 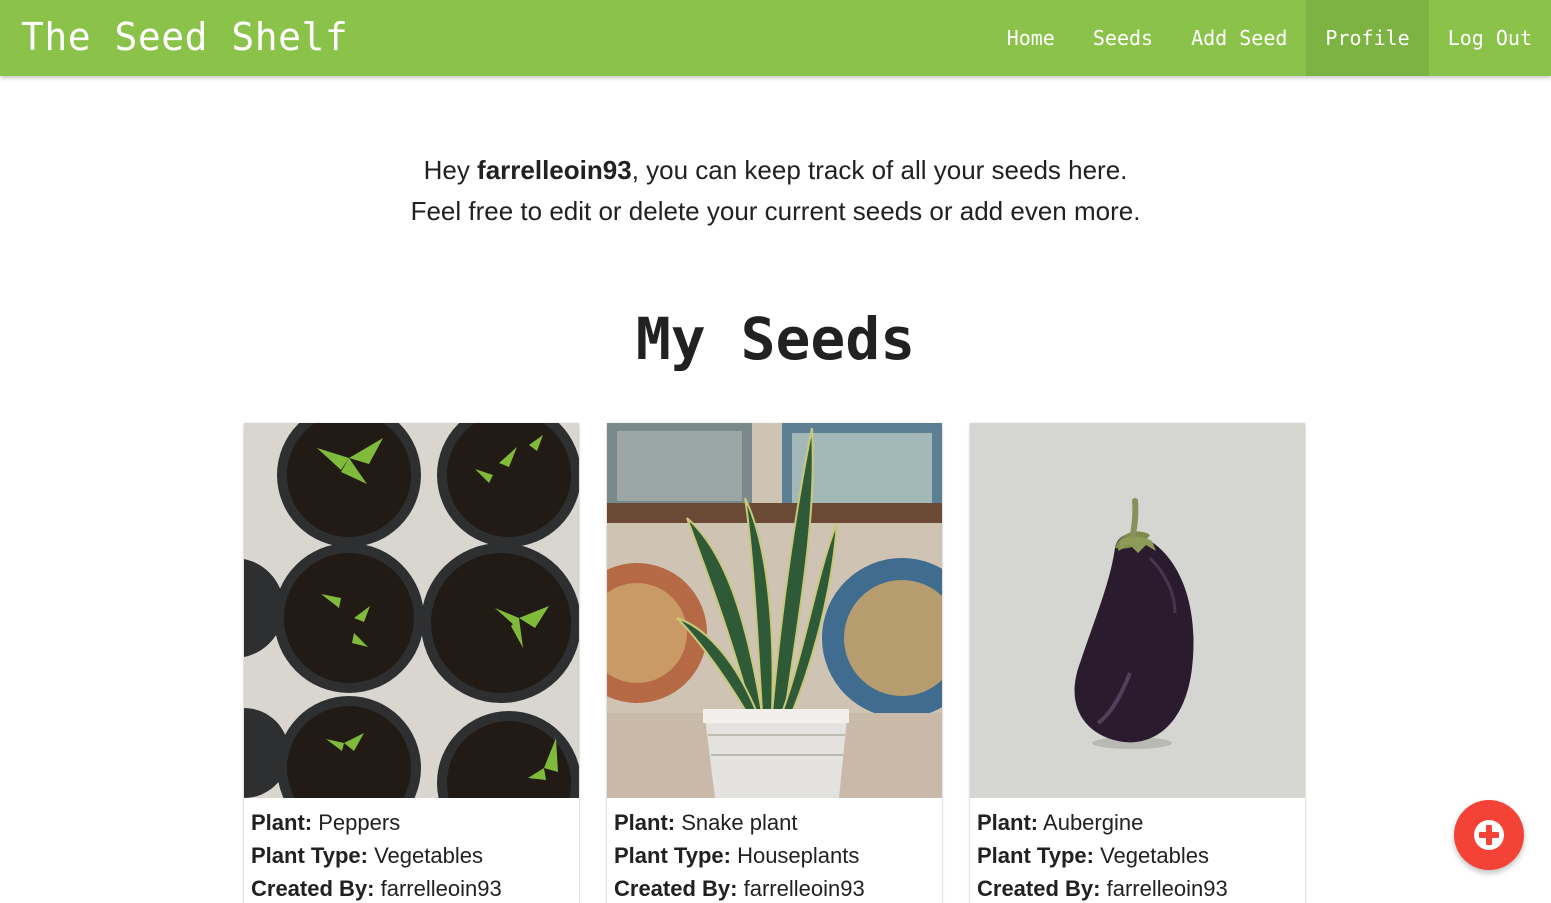 I want to click on username: farrelleoin93, so click(x=554, y=170).